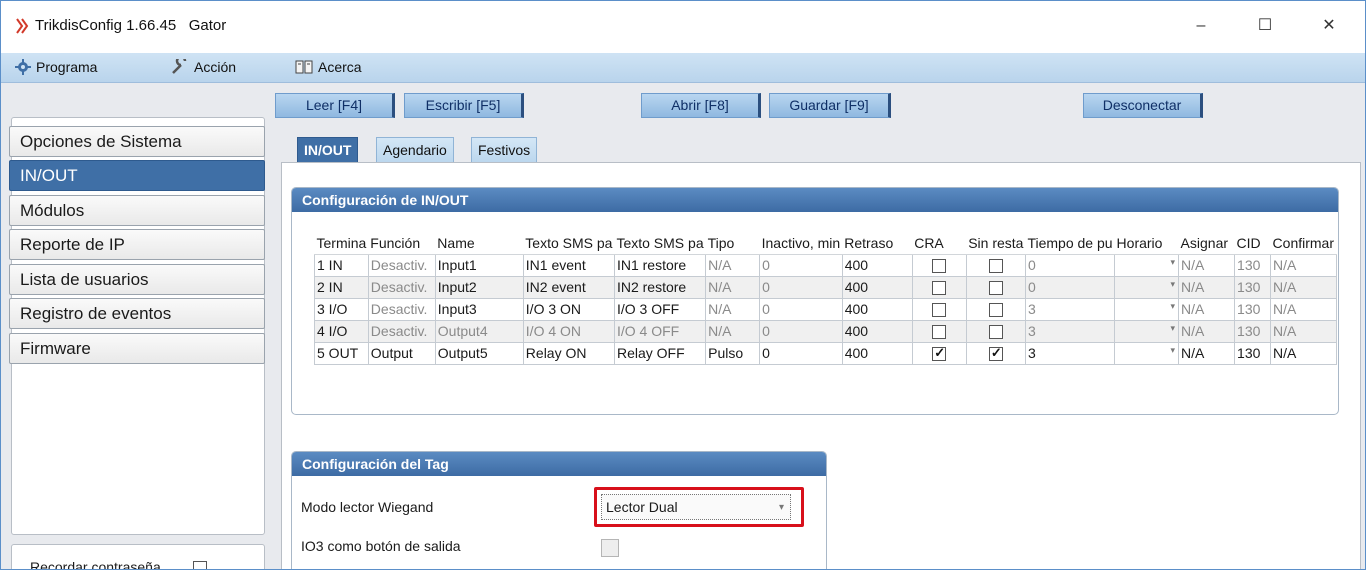 This screenshot has height=570, width=1366. Describe the element at coordinates (1201, 26) in the screenshot. I see `minimize-button: –` at that location.